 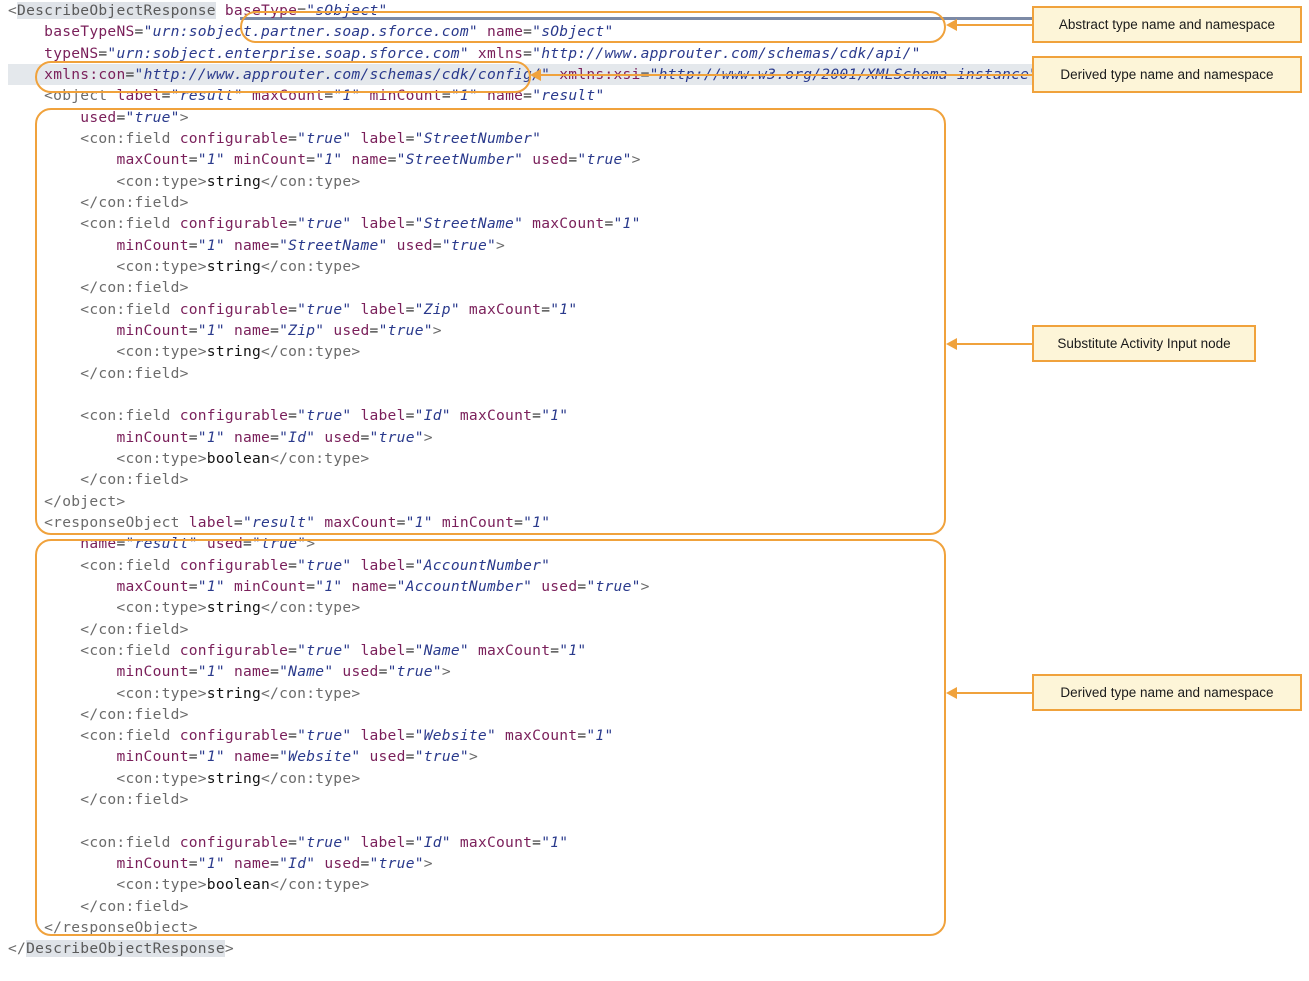 I want to click on element-text: string, so click(x=234, y=608).